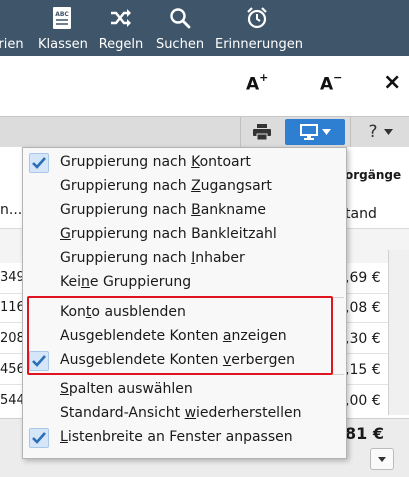  I want to click on action-bar: ?, so click(204, 132).